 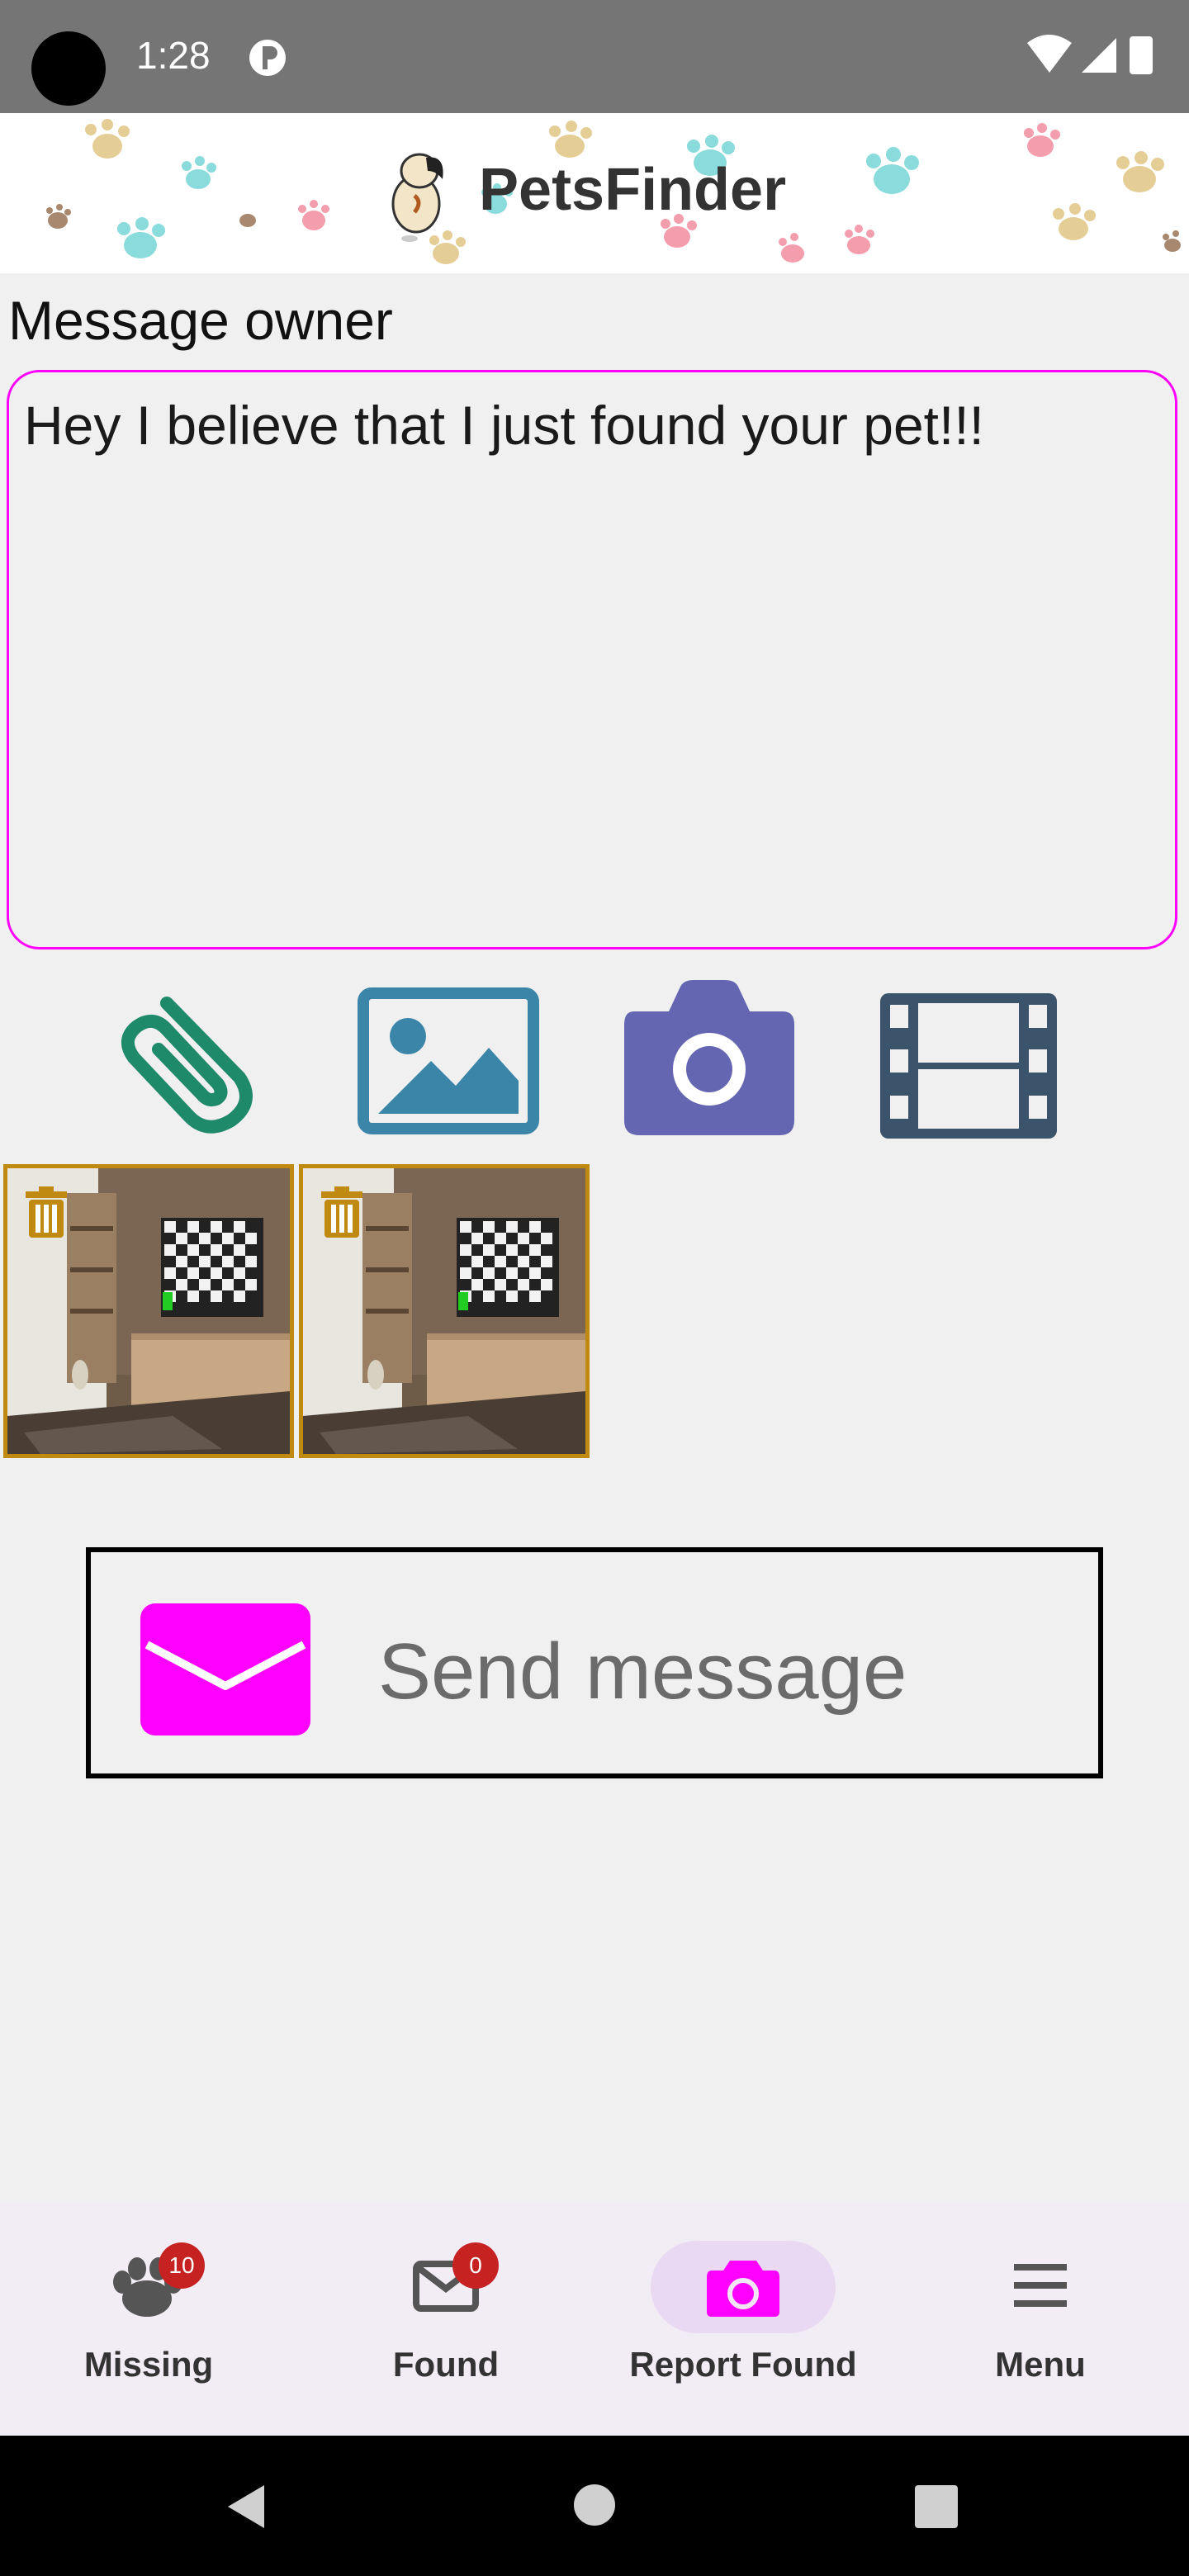 I want to click on film-icon, so click(x=968, y=1061).